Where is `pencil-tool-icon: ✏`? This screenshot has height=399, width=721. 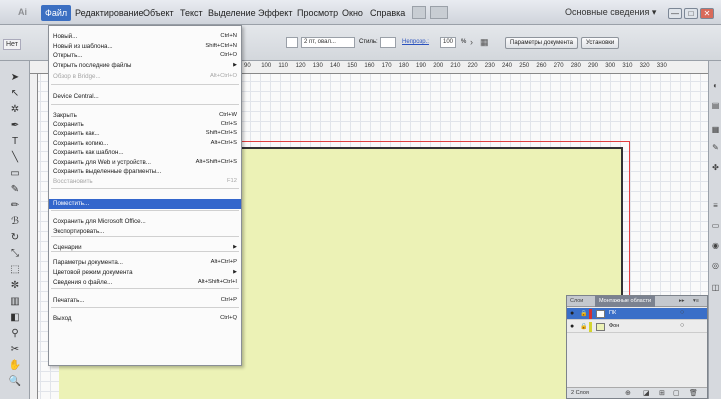 pencil-tool-icon: ✏ is located at coordinates (15, 206).